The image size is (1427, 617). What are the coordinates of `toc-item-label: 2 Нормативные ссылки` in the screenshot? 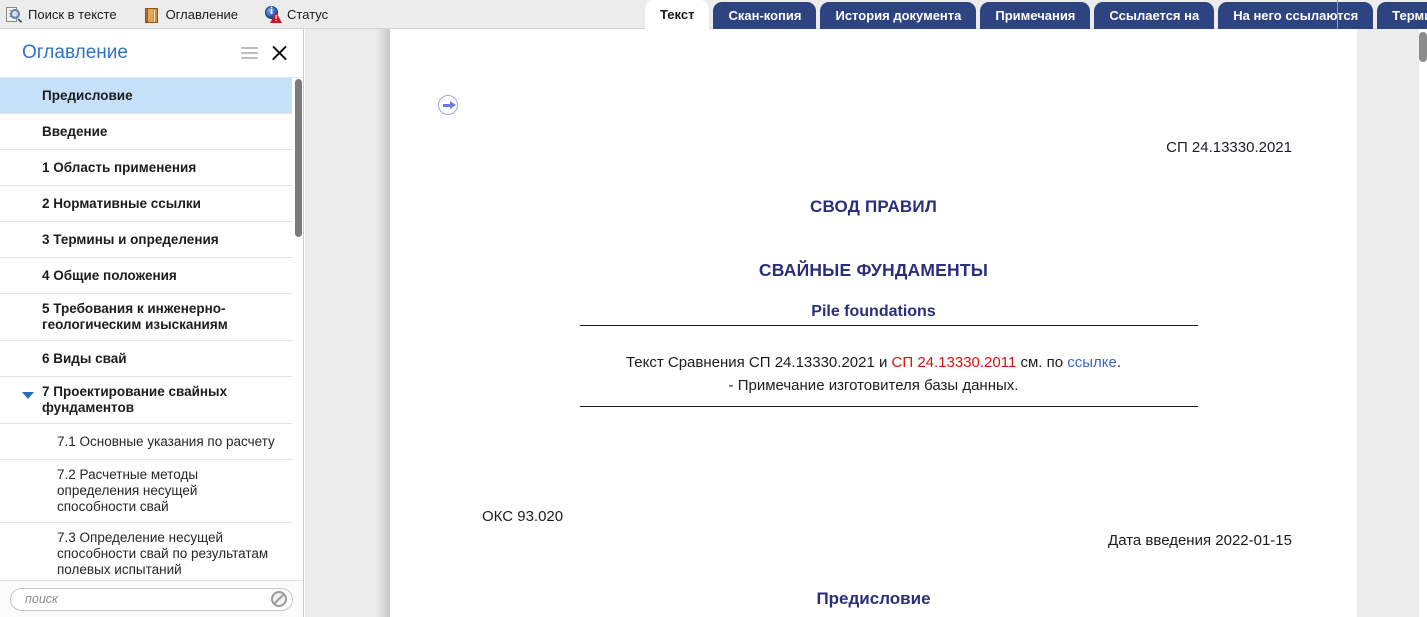 It's located at (121, 203).